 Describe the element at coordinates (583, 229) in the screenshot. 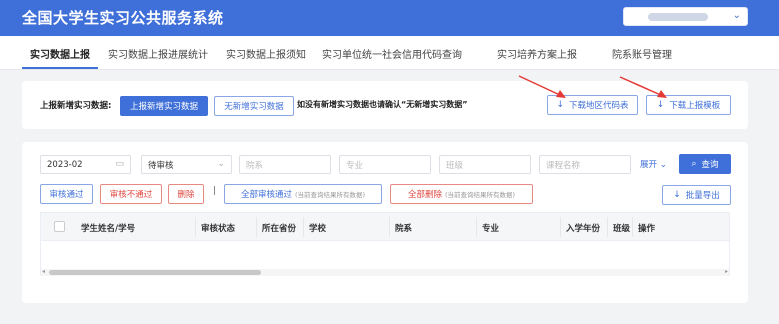

I see `column-header: 入学年份` at that location.